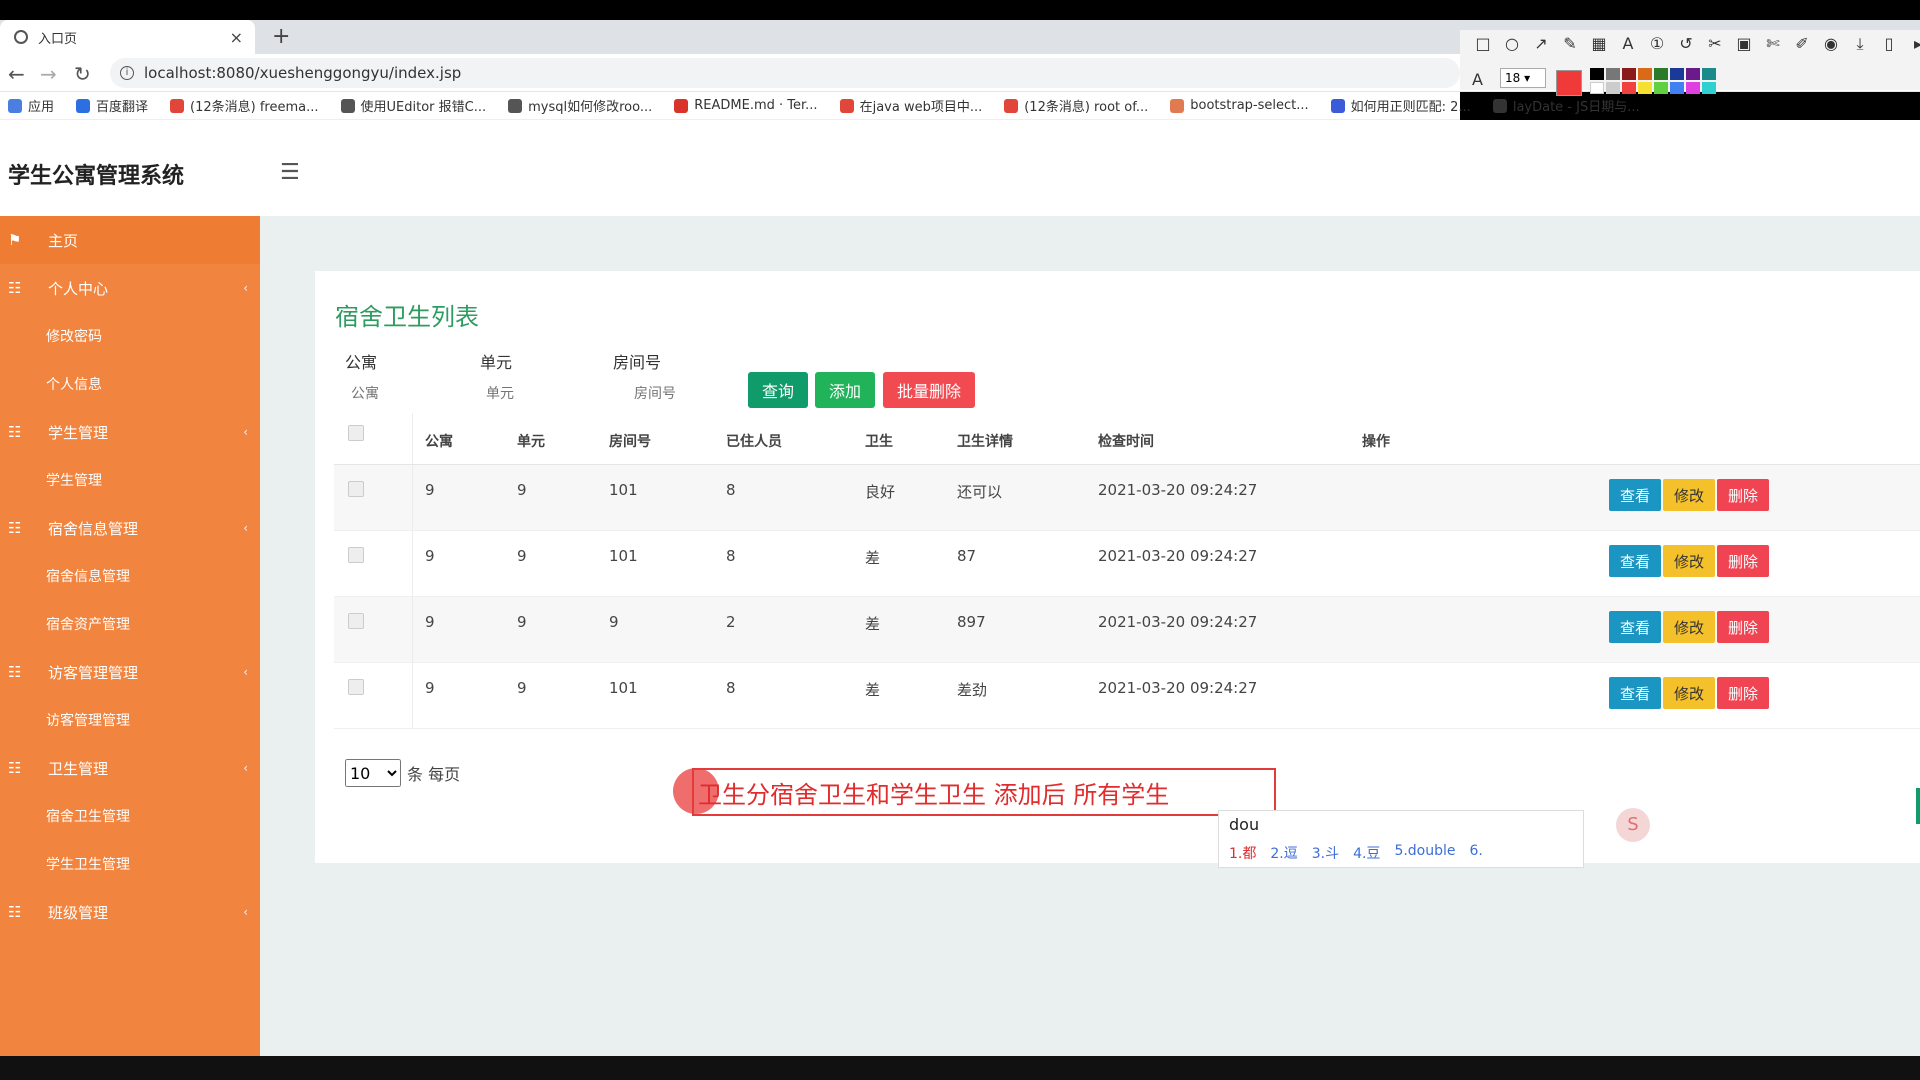 The height and width of the screenshot is (1080, 1920). What do you see at coordinates (281, 36) in the screenshot?
I see `new-tab-icon: +` at bounding box center [281, 36].